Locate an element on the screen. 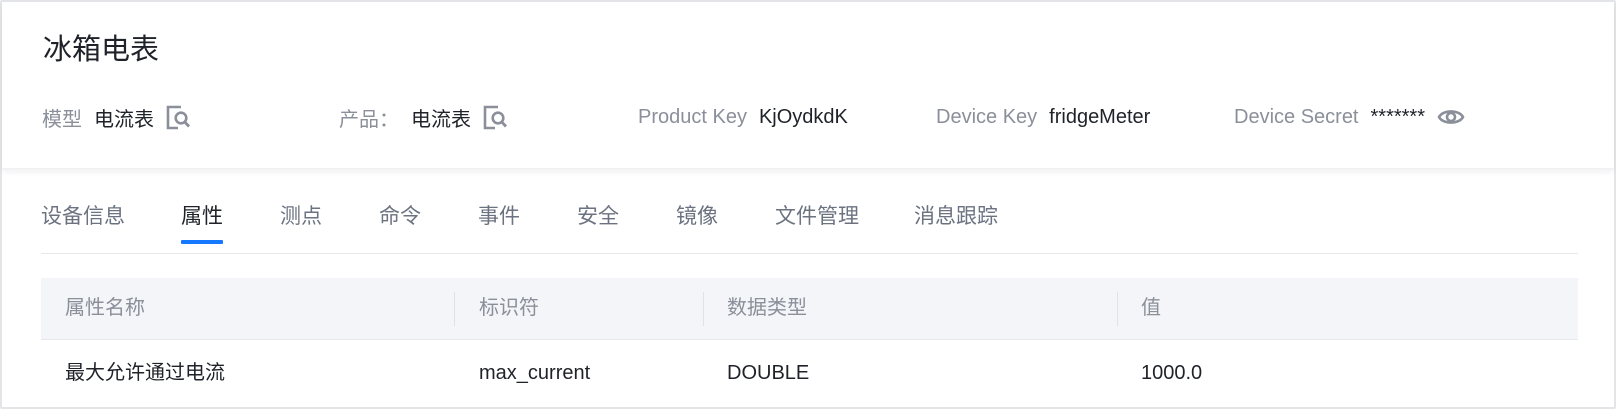 This screenshot has width=1616, height=409. product-key-field: Product Key KjOydkdK is located at coordinates (743, 117).